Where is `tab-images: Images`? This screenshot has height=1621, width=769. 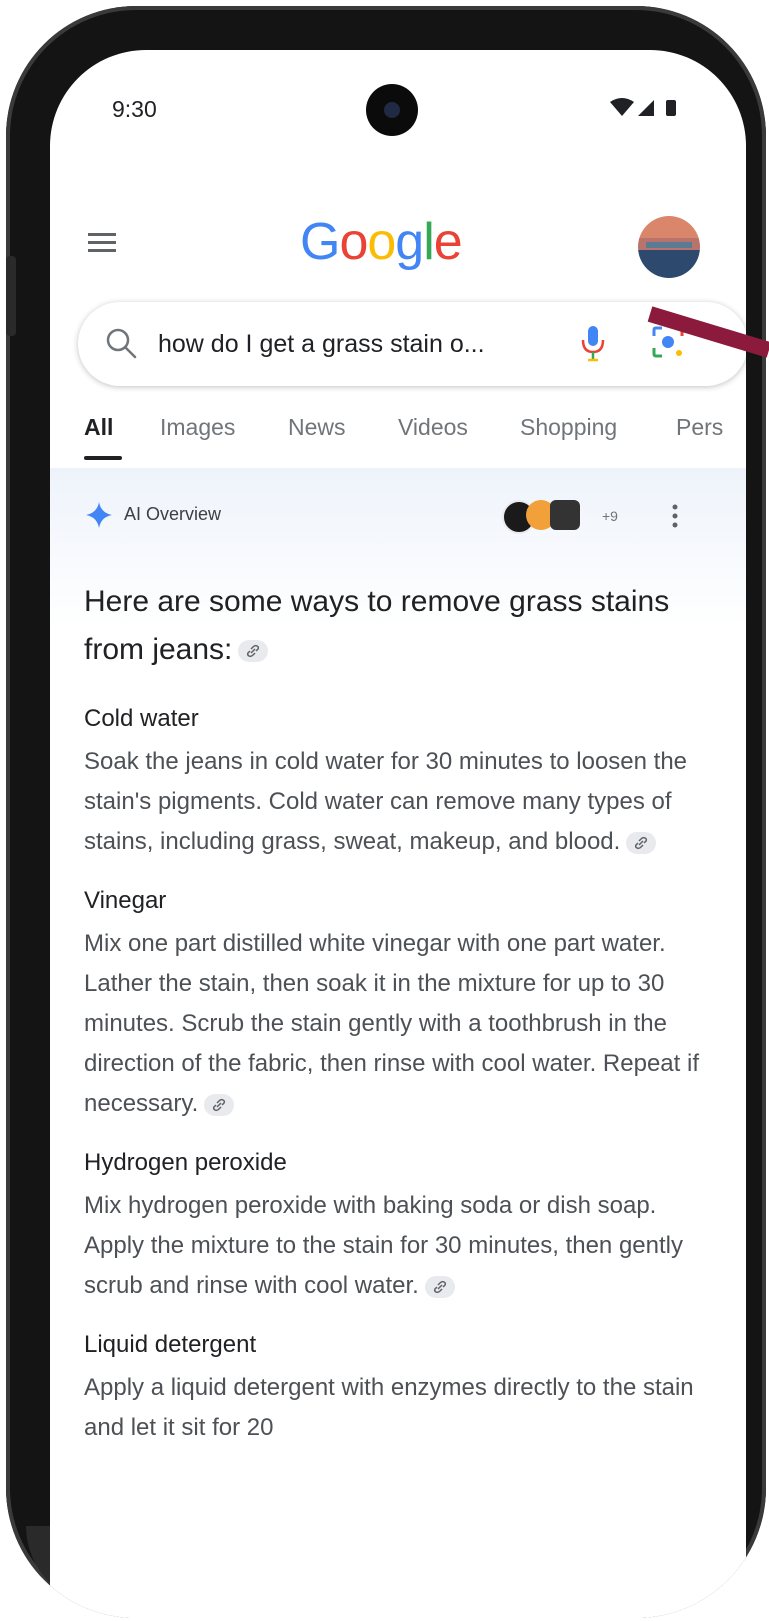
tab-images: Images is located at coordinates (197, 427).